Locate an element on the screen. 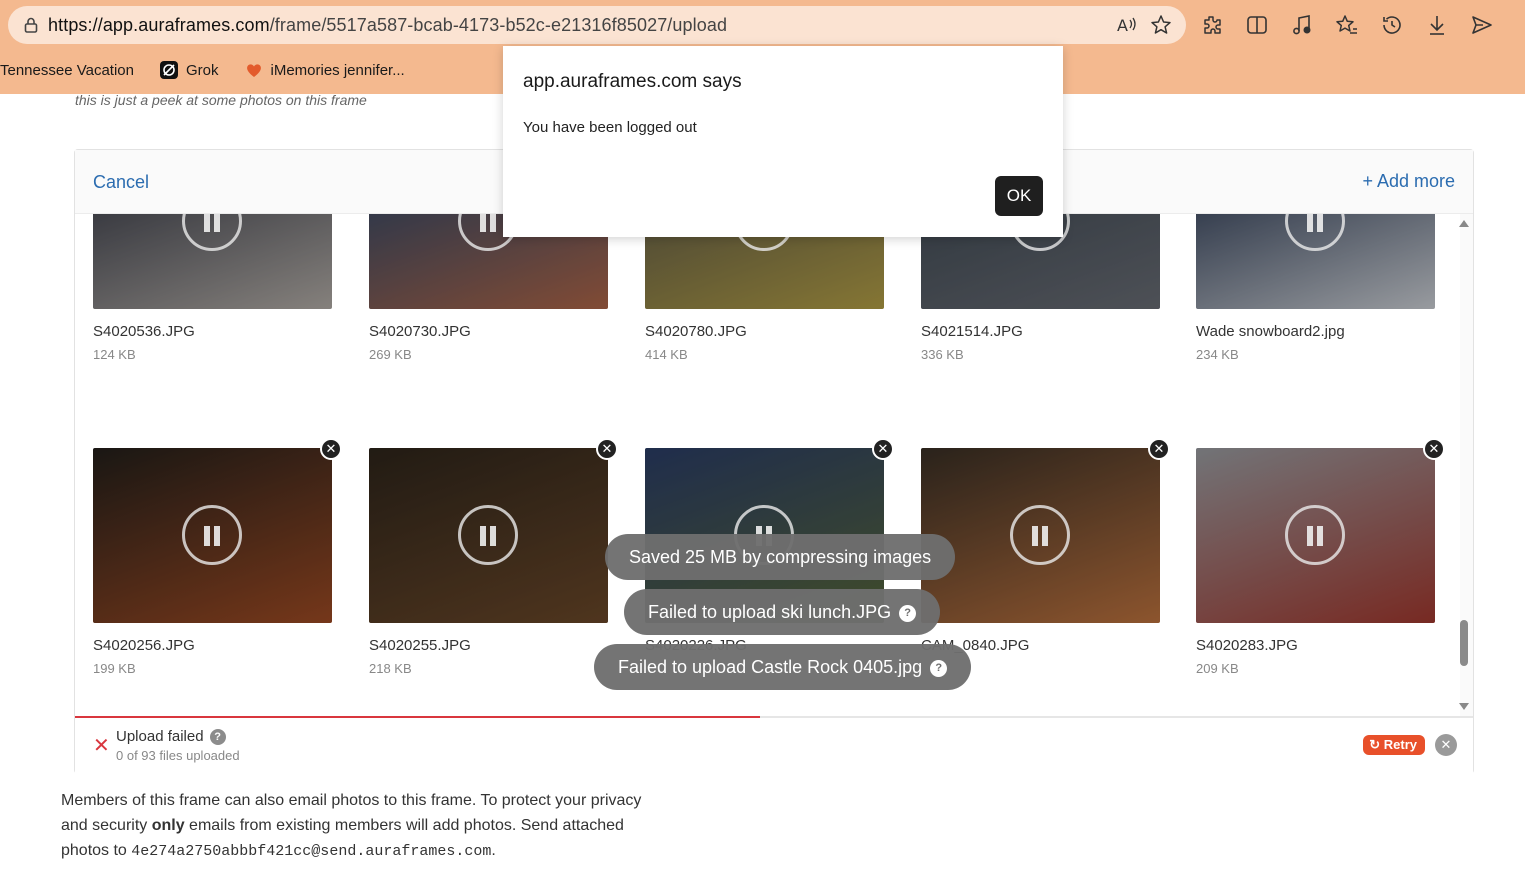 This screenshot has width=1525, height=886. frame-email-address: 4e274a2750abbbf421cc@send.auraframes.com is located at coordinates (311, 851).